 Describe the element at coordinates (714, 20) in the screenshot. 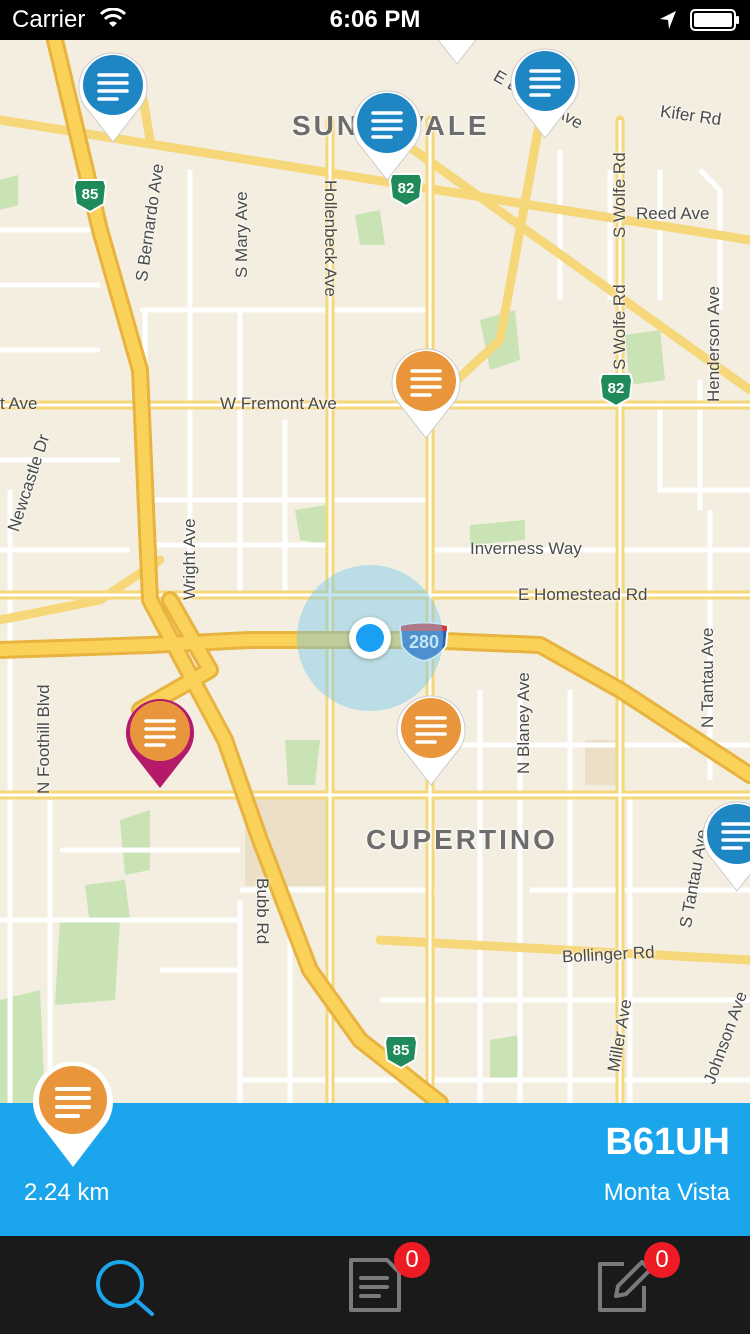

I see `battery-icon` at that location.